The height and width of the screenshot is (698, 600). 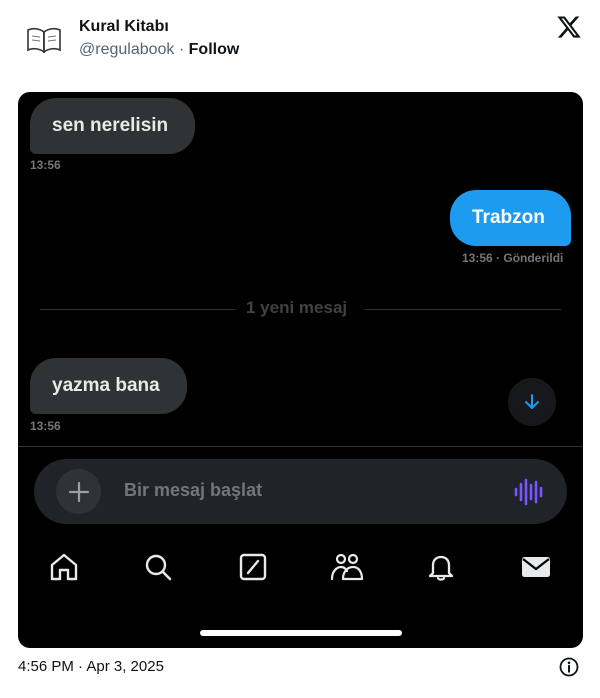 What do you see at coordinates (214, 49) in the screenshot?
I see `follow-button: Follow` at bounding box center [214, 49].